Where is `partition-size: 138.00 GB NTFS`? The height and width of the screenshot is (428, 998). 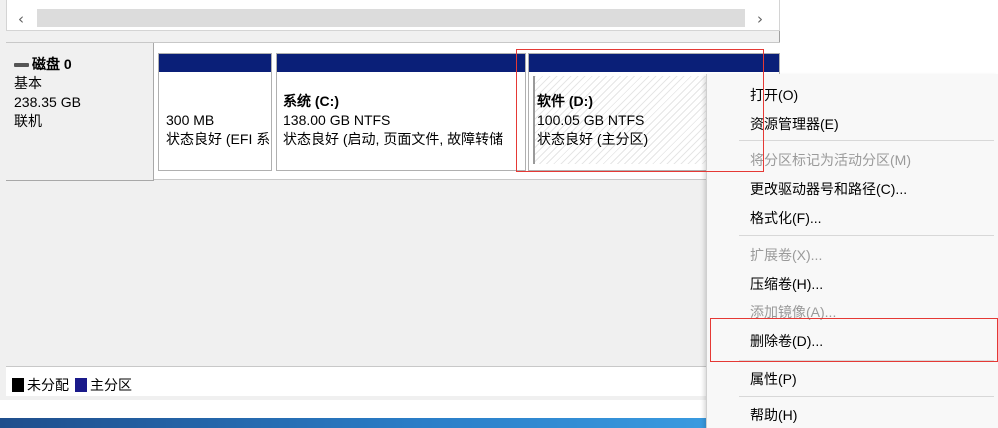 partition-size: 138.00 GB NTFS is located at coordinates (337, 120).